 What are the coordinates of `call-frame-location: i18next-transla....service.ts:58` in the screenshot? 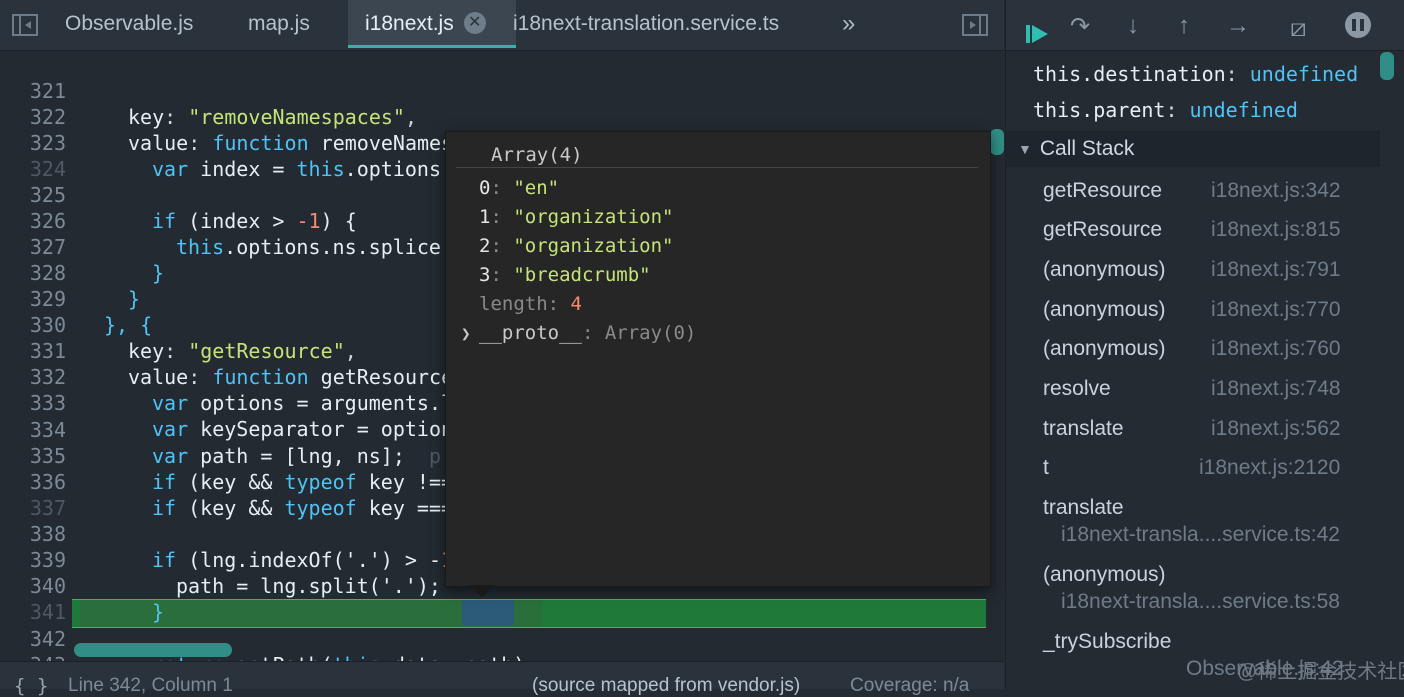 It's located at (1200, 602).